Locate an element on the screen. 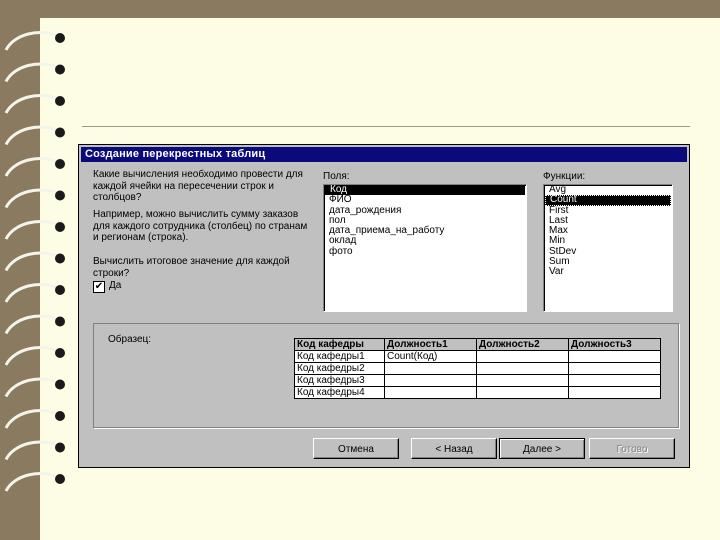 This screenshot has height=540, width=720. page-rule-line is located at coordinates (386, 126).